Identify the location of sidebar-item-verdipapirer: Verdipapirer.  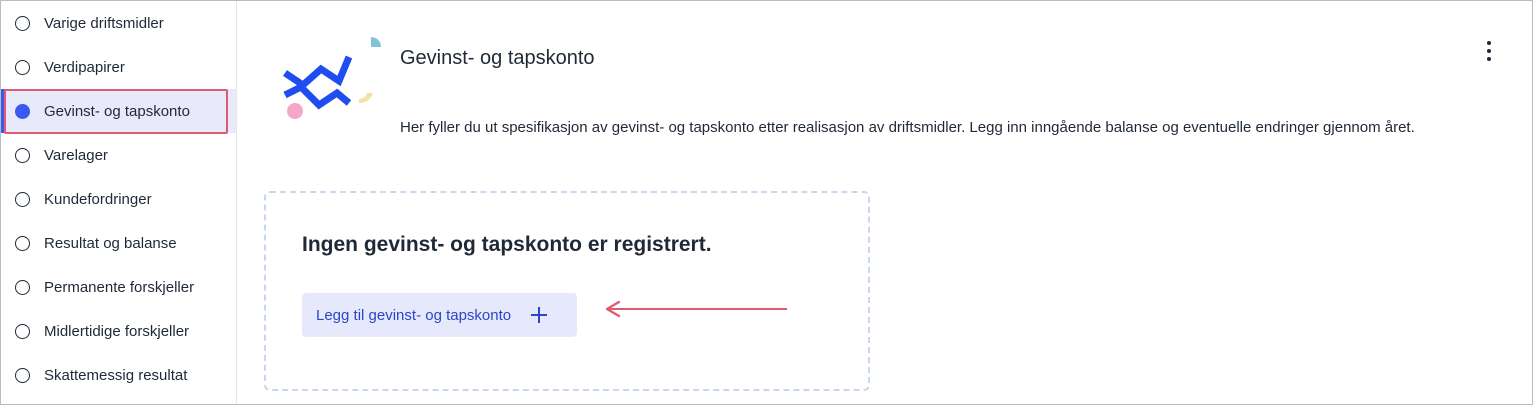
(118, 67).